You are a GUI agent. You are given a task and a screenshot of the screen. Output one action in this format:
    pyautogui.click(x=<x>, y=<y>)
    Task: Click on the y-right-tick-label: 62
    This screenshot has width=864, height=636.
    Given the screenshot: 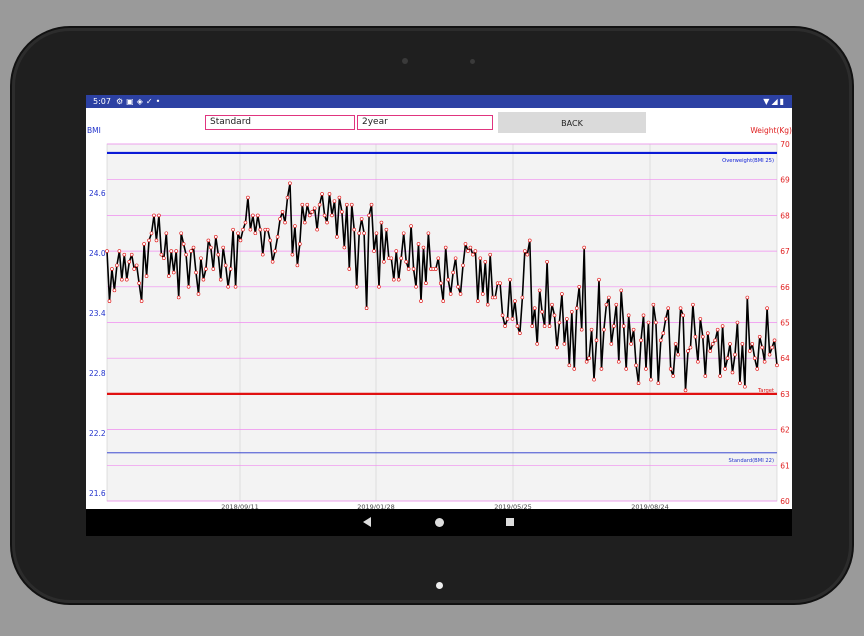 What is the action you would take?
    pyautogui.click(x=785, y=430)
    